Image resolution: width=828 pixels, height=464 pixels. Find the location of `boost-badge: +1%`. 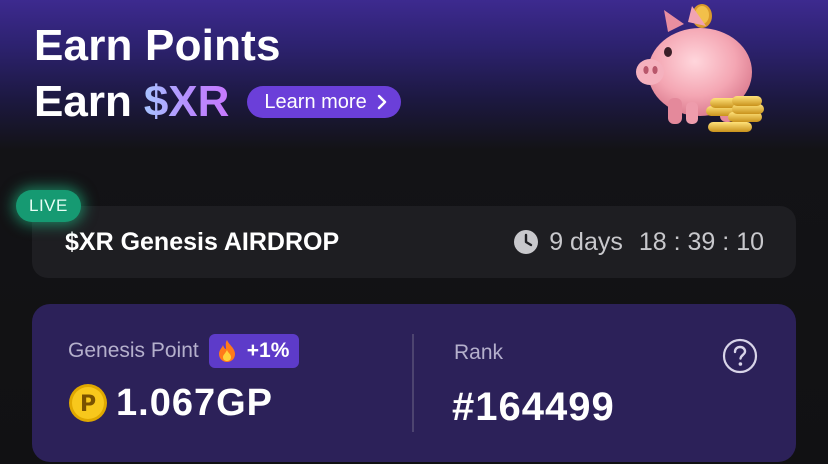

boost-badge: +1% is located at coordinates (254, 351).